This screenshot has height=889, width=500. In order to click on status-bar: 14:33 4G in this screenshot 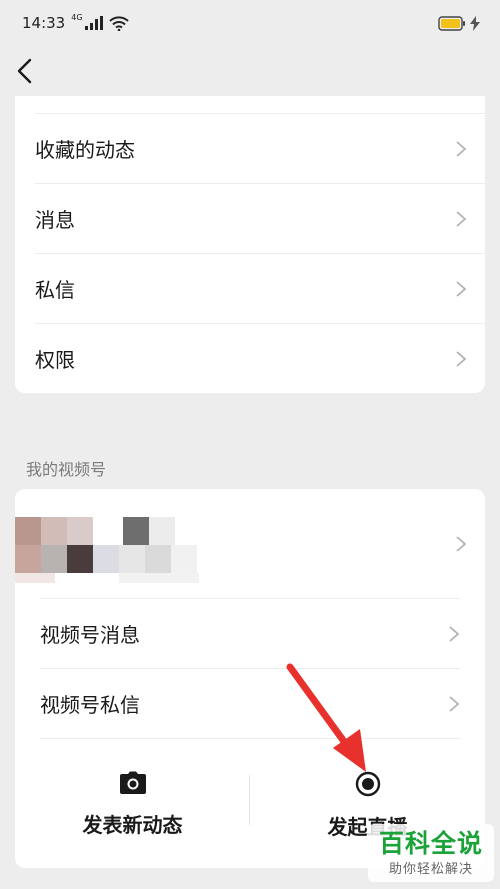, I will do `click(250, 23)`.